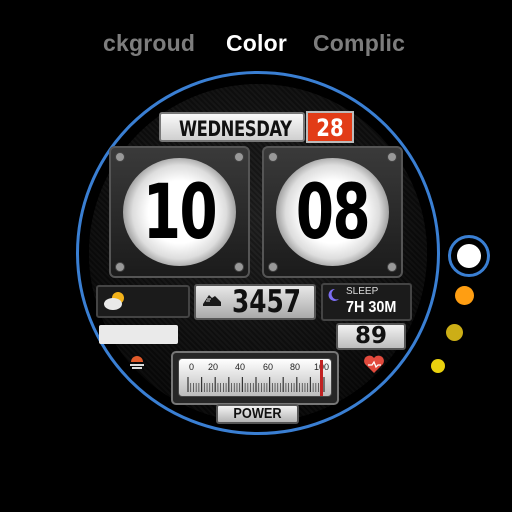 This screenshot has height=512, width=512. I want to click on date-box: 28, so click(330, 127).